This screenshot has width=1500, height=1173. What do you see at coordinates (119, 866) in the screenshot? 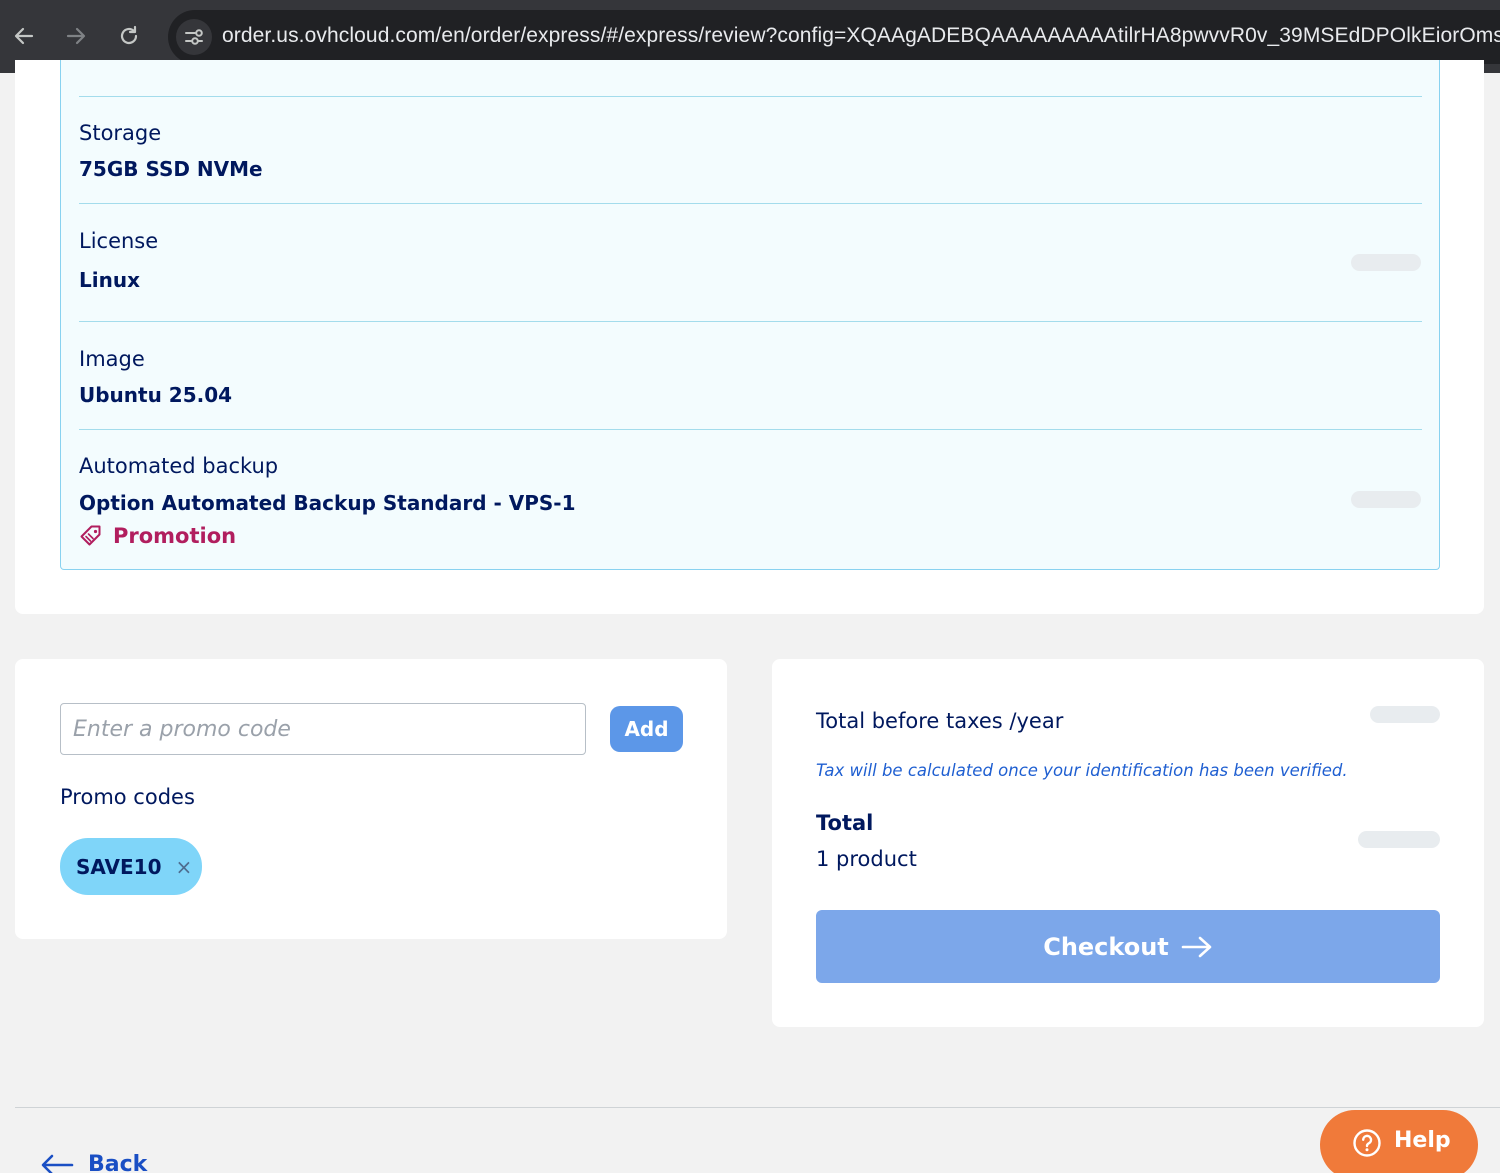
I see `promo-code-chip-label: SAVE10` at bounding box center [119, 866].